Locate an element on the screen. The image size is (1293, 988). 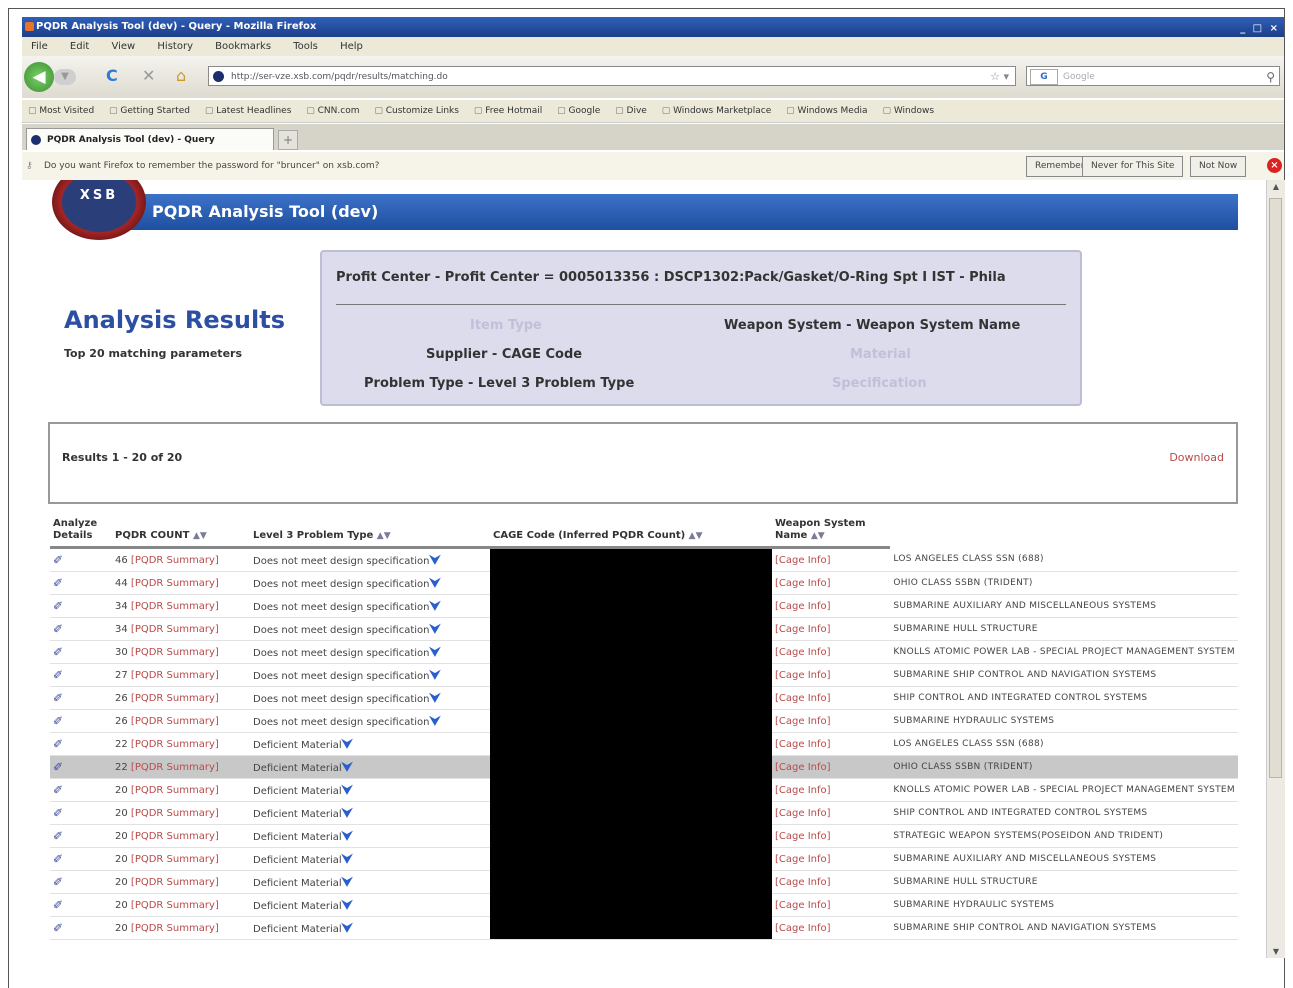
home-icon: ⌂ is located at coordinates (181, 76).